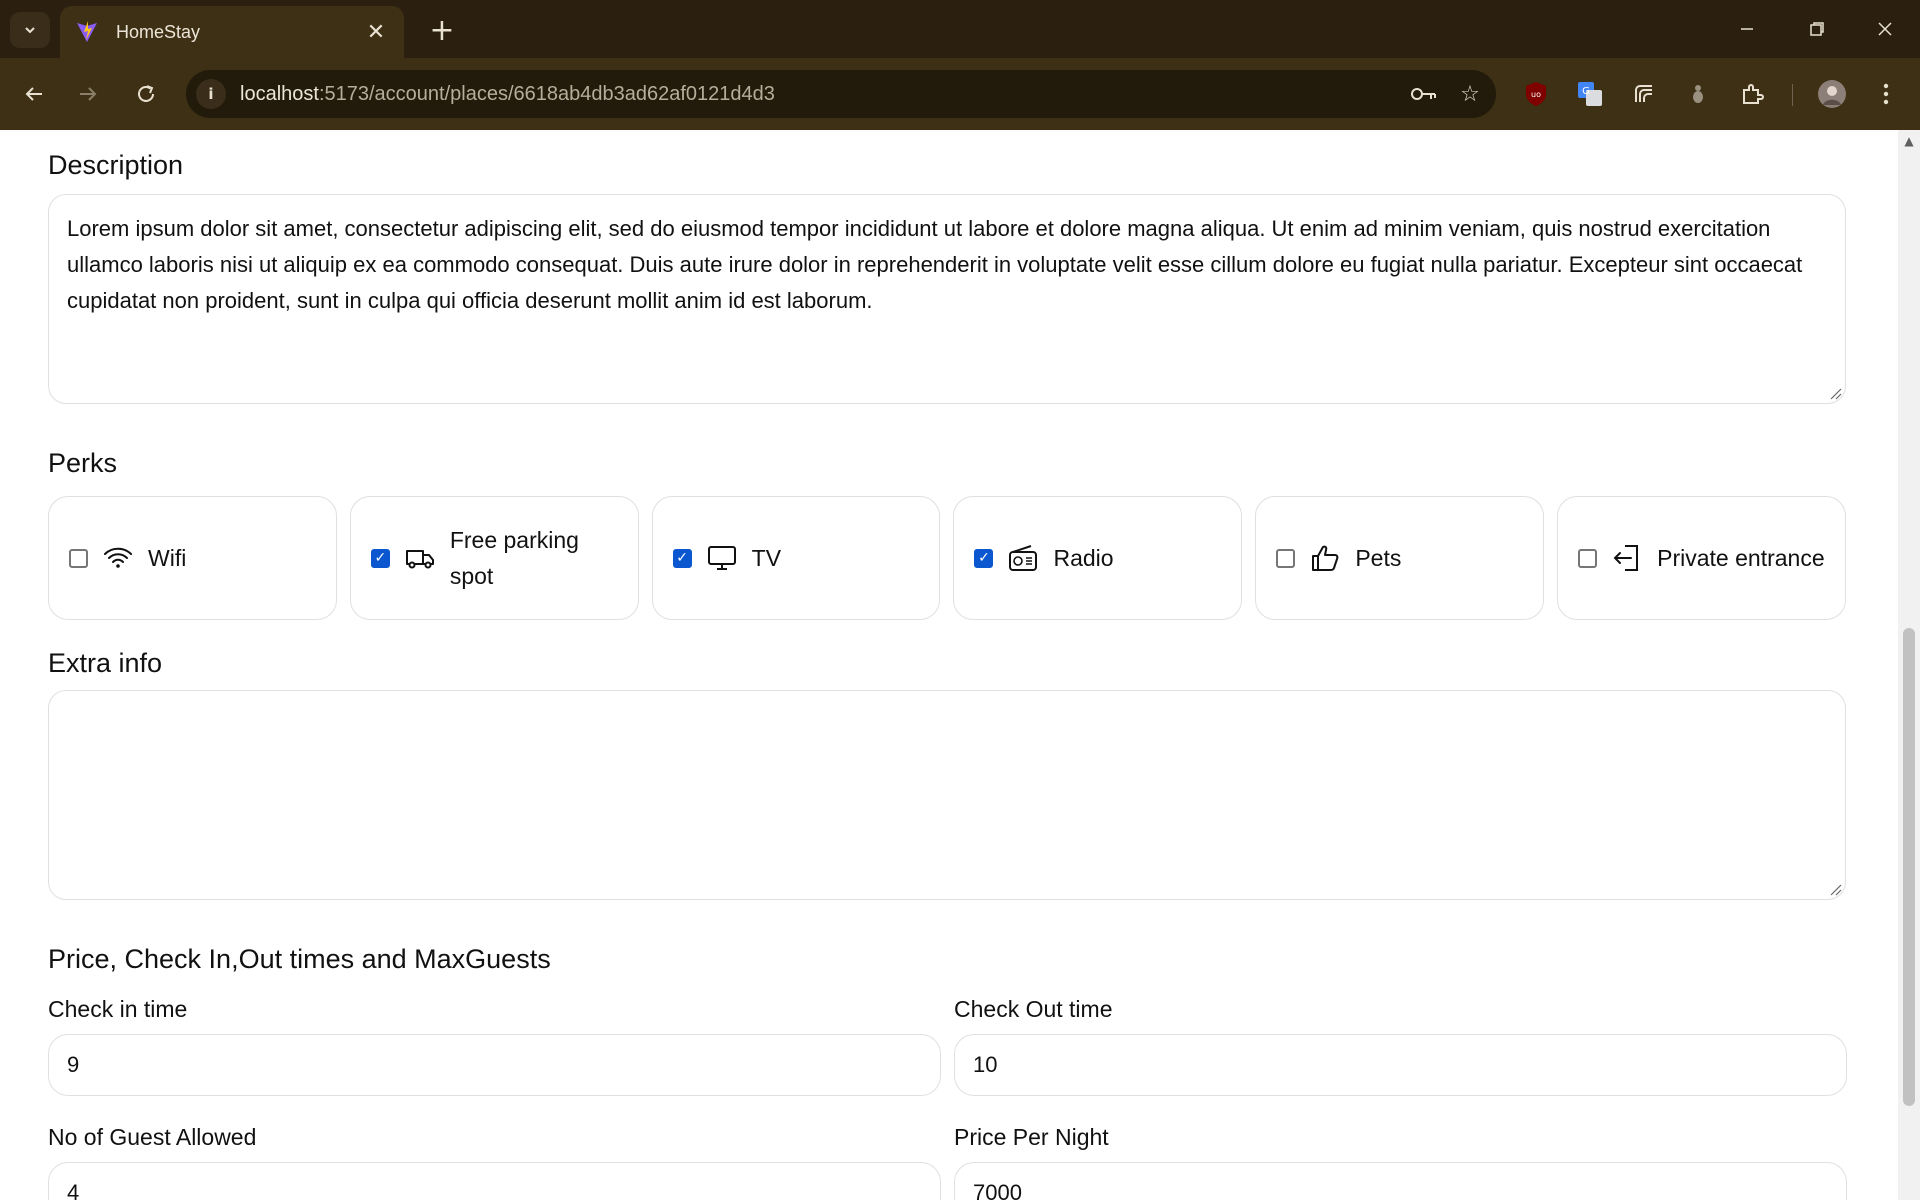 The width and height of the screenshot is (1920, 1200). Describe the element at coordinates (1909, 867) in the screenshot. I see `scroll-thumb` at that location.